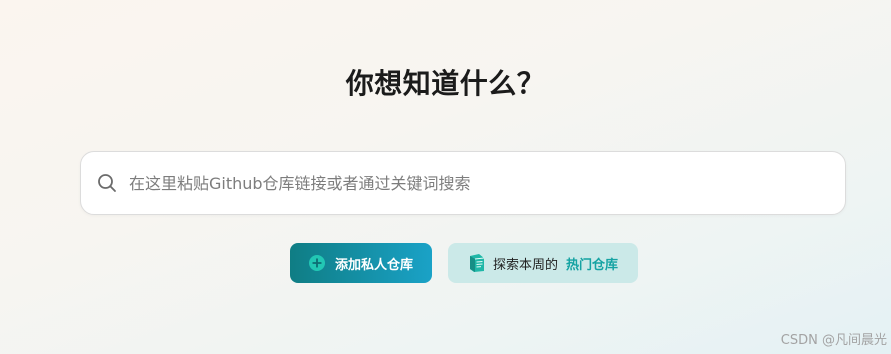 The height and width of the screenshot is (354, 891). Describe the element at coordinates (477, 263) in the screenshot. I see `book-icon` at that location.